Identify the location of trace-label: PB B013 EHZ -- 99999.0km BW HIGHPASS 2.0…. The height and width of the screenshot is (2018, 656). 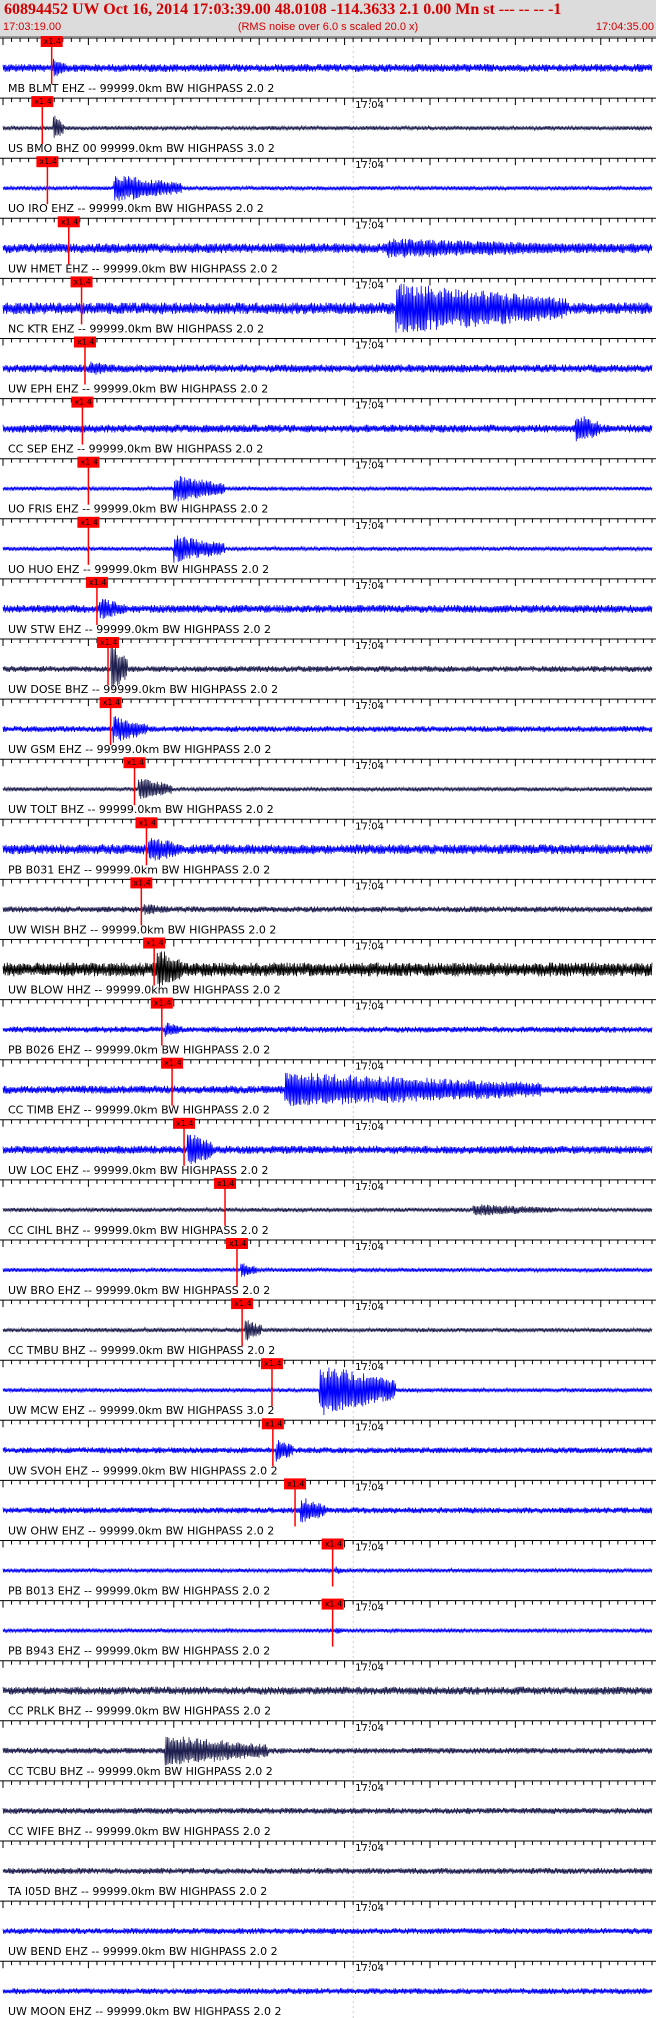
(139, 1591).